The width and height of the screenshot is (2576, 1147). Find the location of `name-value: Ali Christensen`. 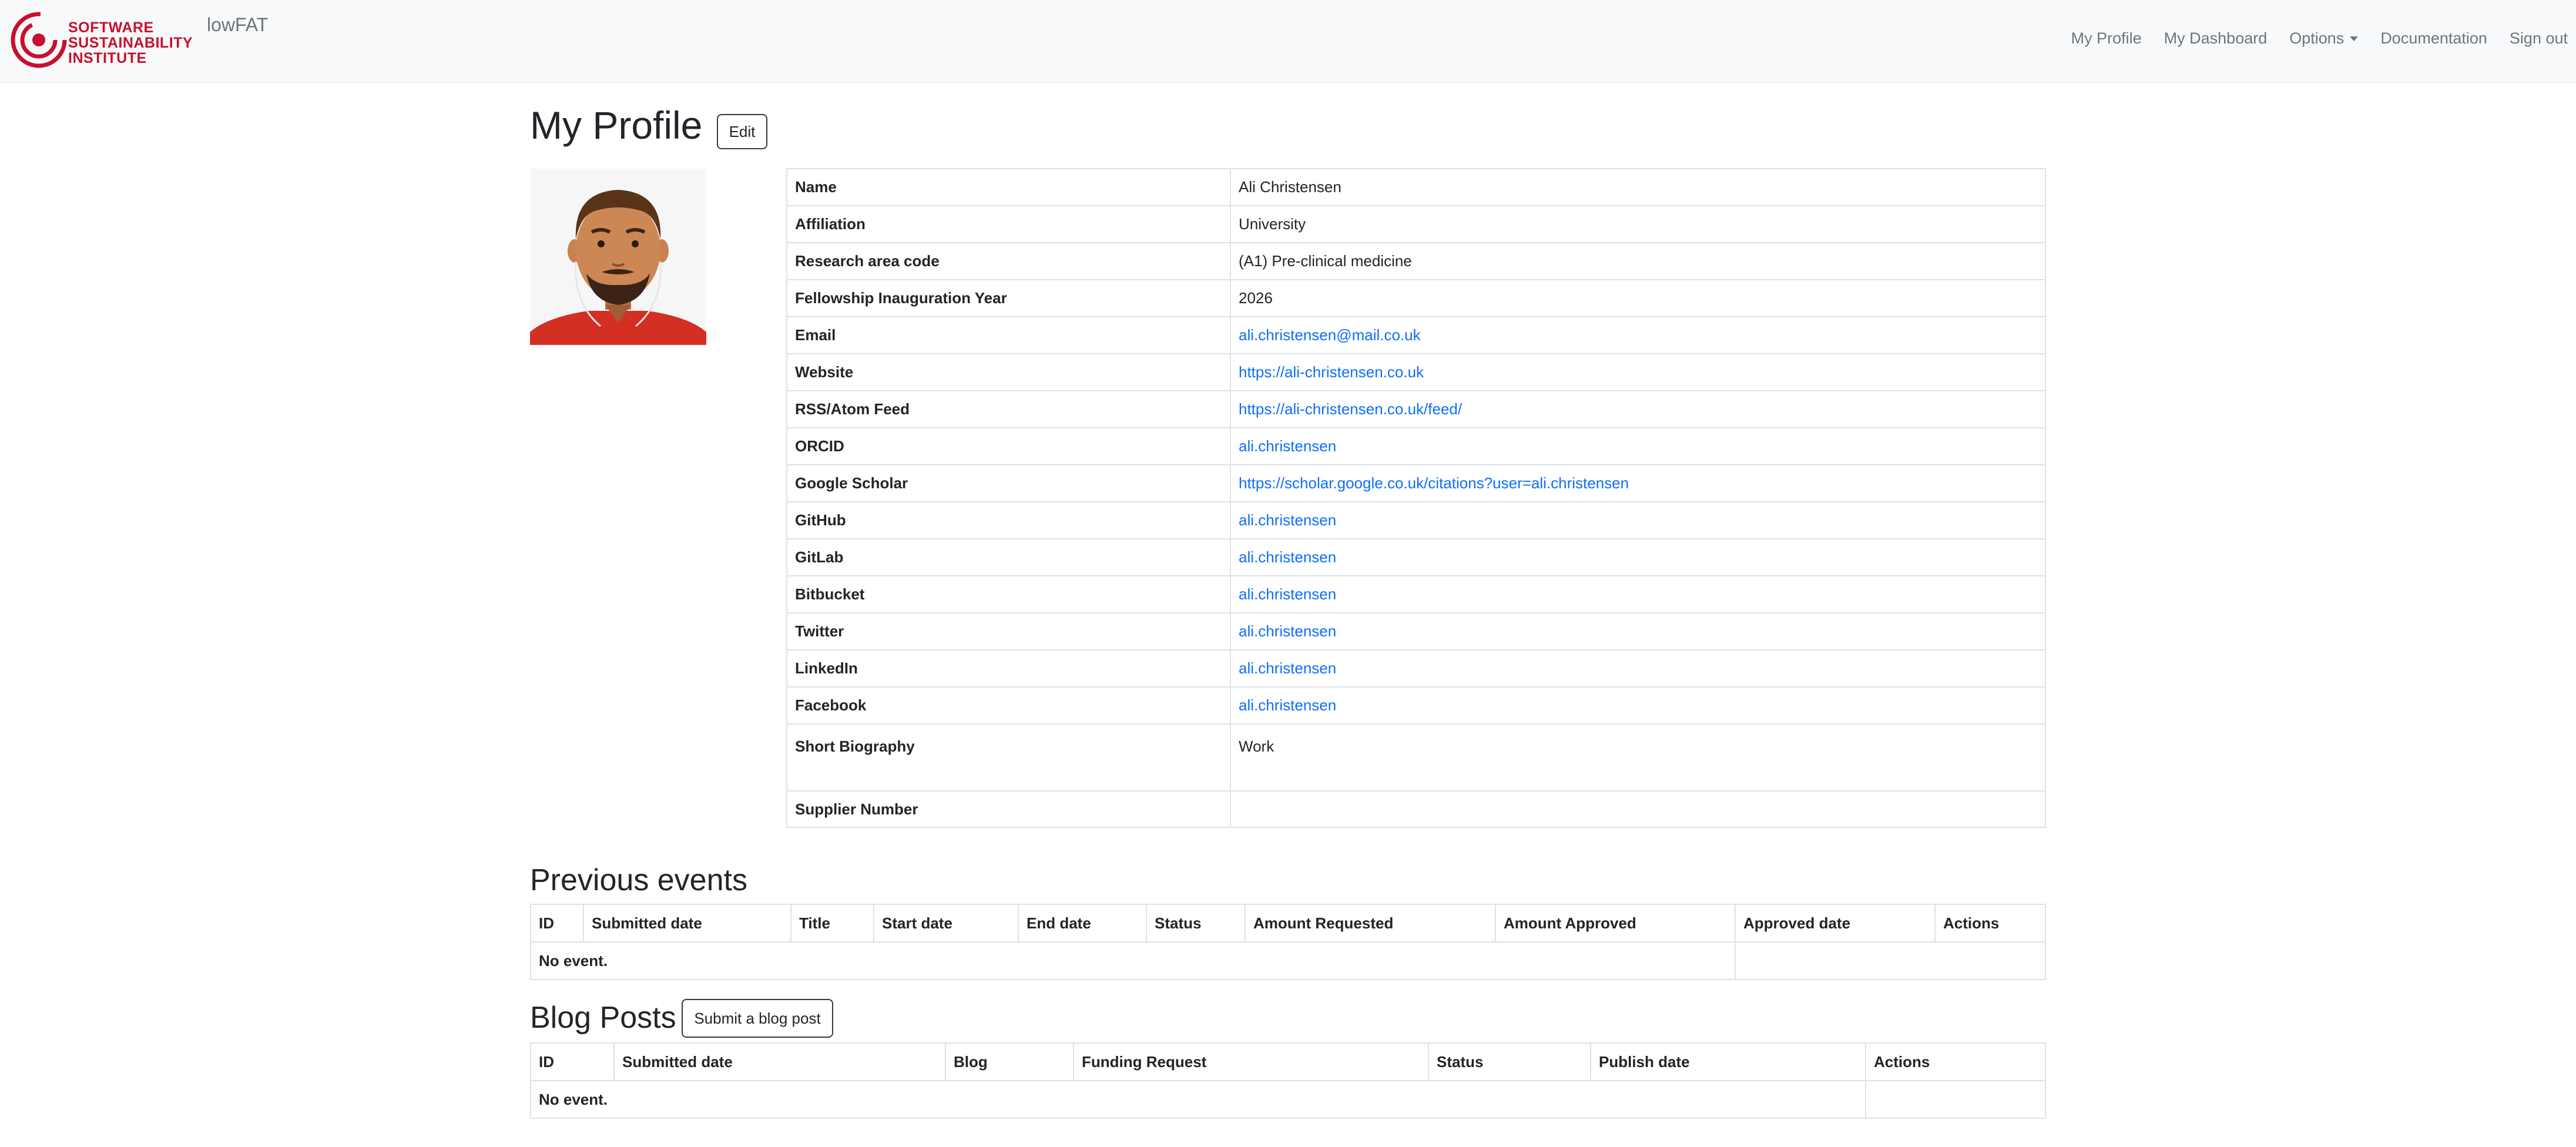

name-value: Ali Christensen is located at coordinates (1638, 187).